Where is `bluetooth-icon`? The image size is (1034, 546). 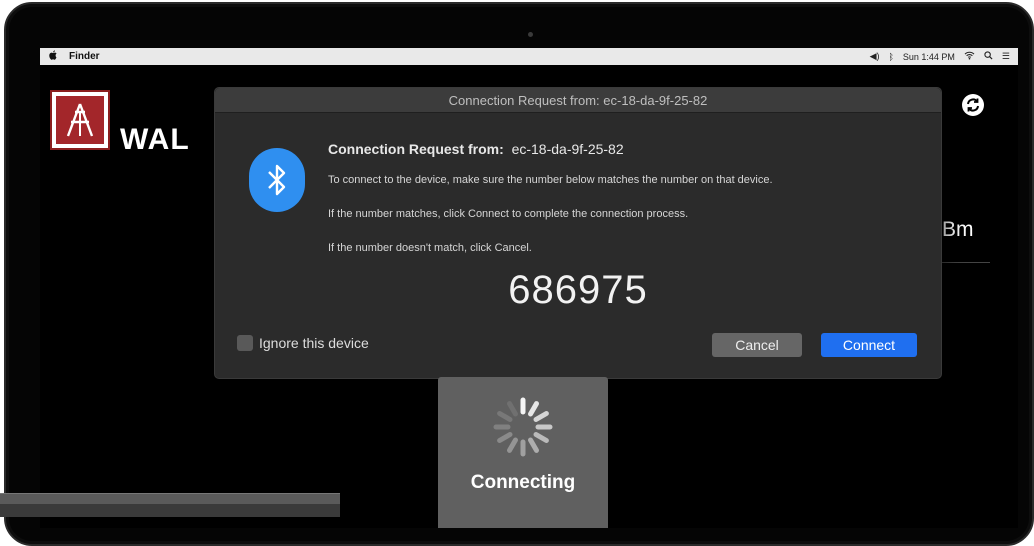
bluetooth-icon is located at coordinates (277, 180).